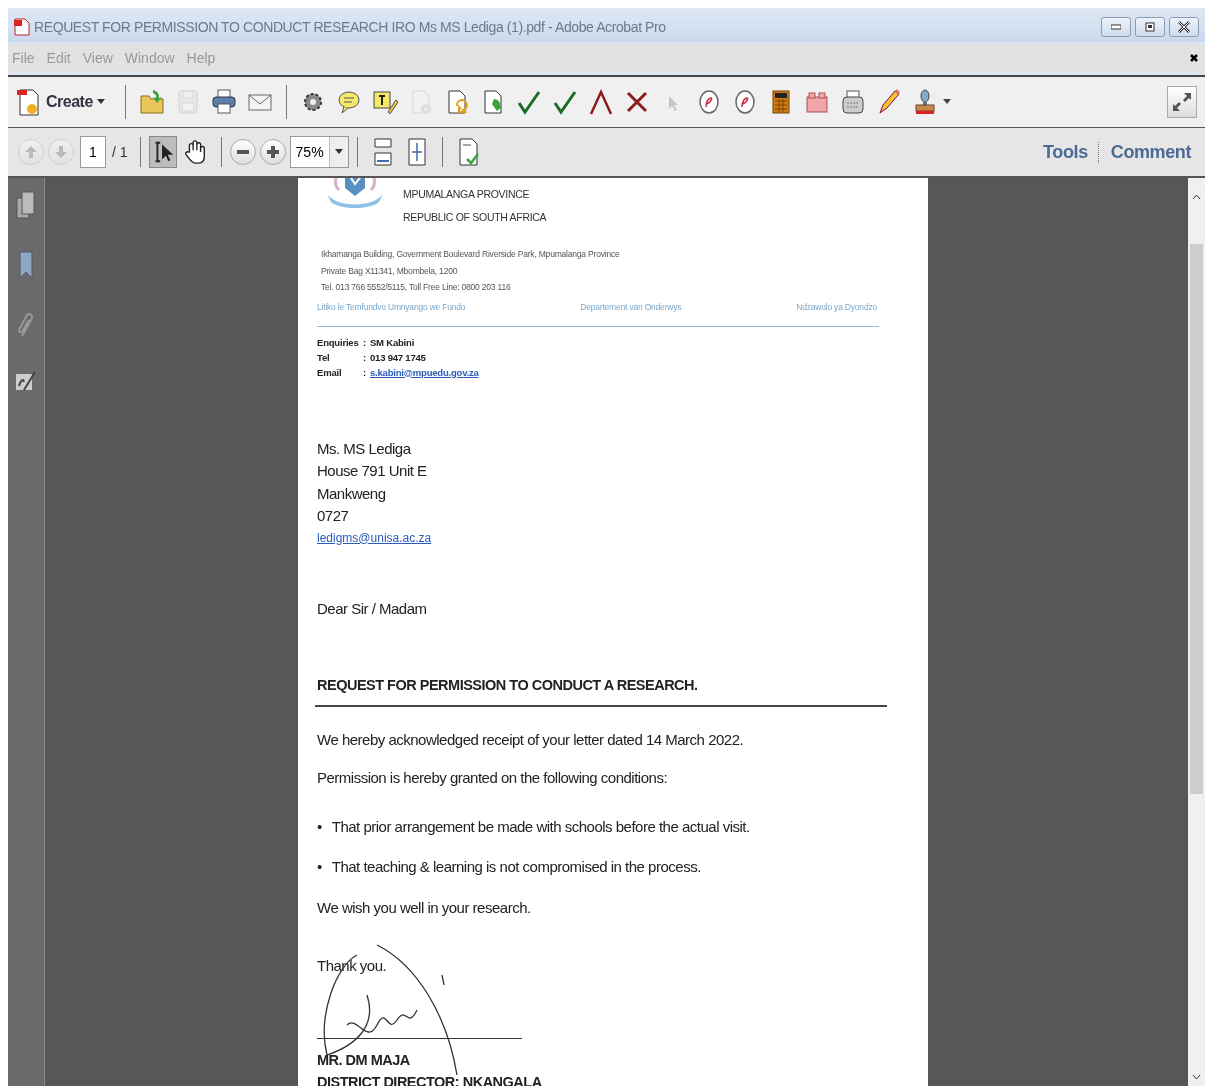 This screenshot has width=1205, height=1088. Describe the element at coordinates (1196, 519) in the screenshot. I see `scrollbar-thumb` at that location.